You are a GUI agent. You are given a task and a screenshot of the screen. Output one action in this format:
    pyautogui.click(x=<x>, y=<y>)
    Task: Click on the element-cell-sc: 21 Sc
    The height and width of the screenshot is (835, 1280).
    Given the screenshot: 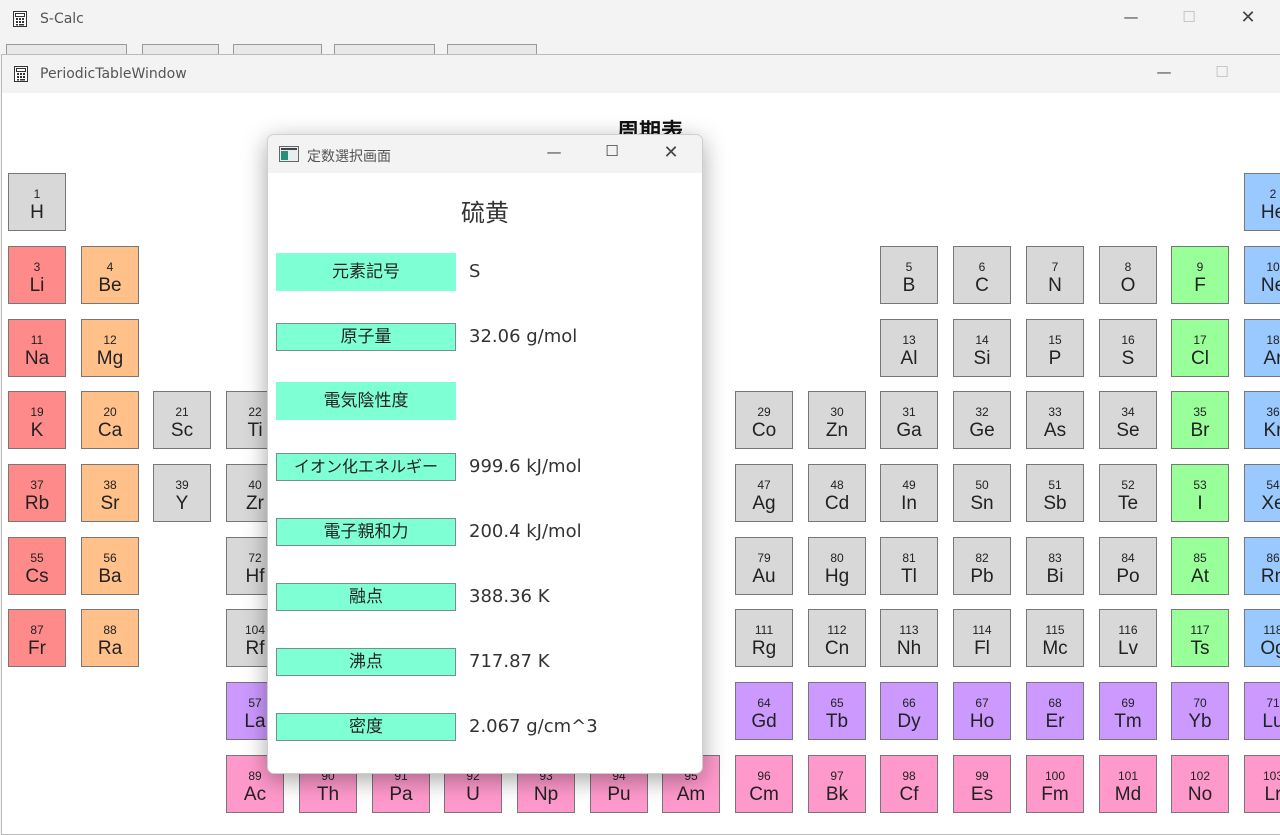 What is the action you would take?
    pyautogui.click(x=182, y=420)
    